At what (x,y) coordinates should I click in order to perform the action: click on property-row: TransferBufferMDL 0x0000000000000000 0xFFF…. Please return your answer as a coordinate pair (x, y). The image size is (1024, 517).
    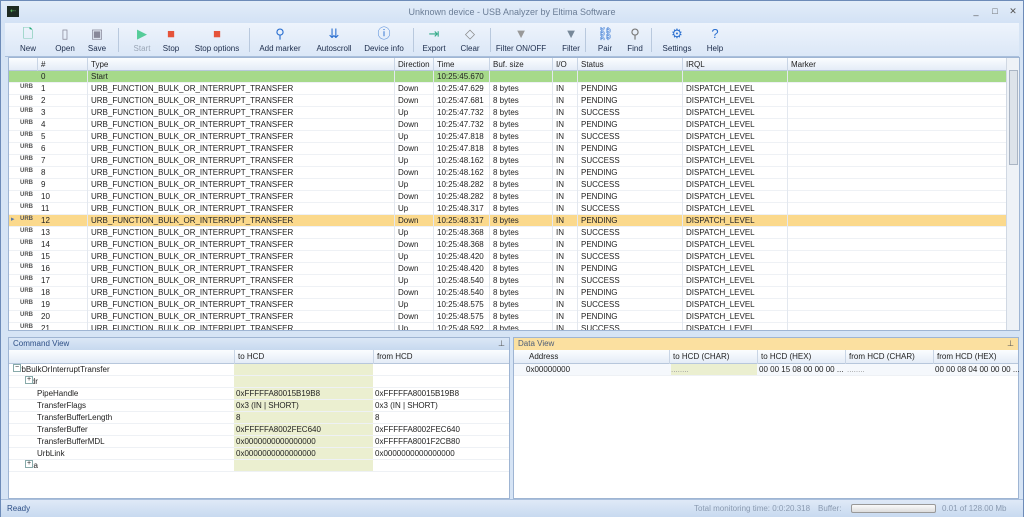
    Looking at the image, I should click on (259, 442).